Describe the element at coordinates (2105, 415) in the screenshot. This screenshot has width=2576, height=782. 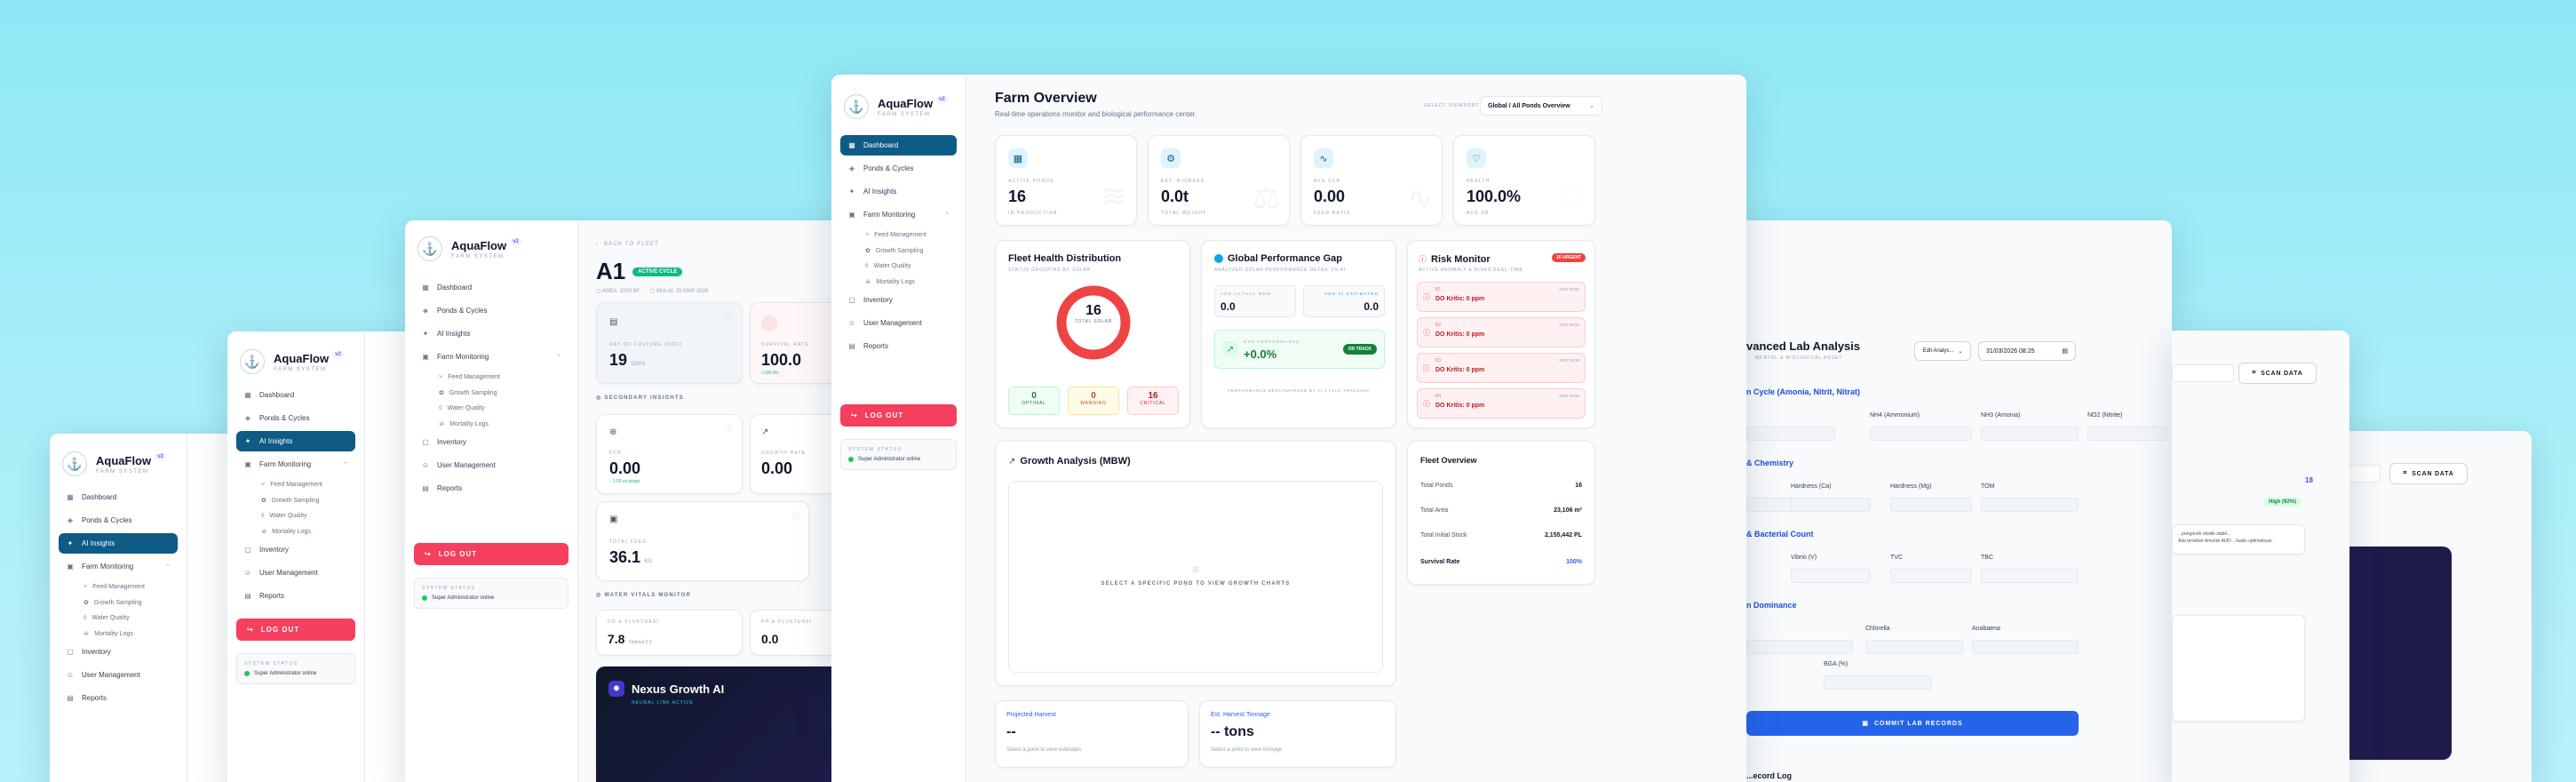
I see `no2-label: NO2 (Nitrite)` at that location.